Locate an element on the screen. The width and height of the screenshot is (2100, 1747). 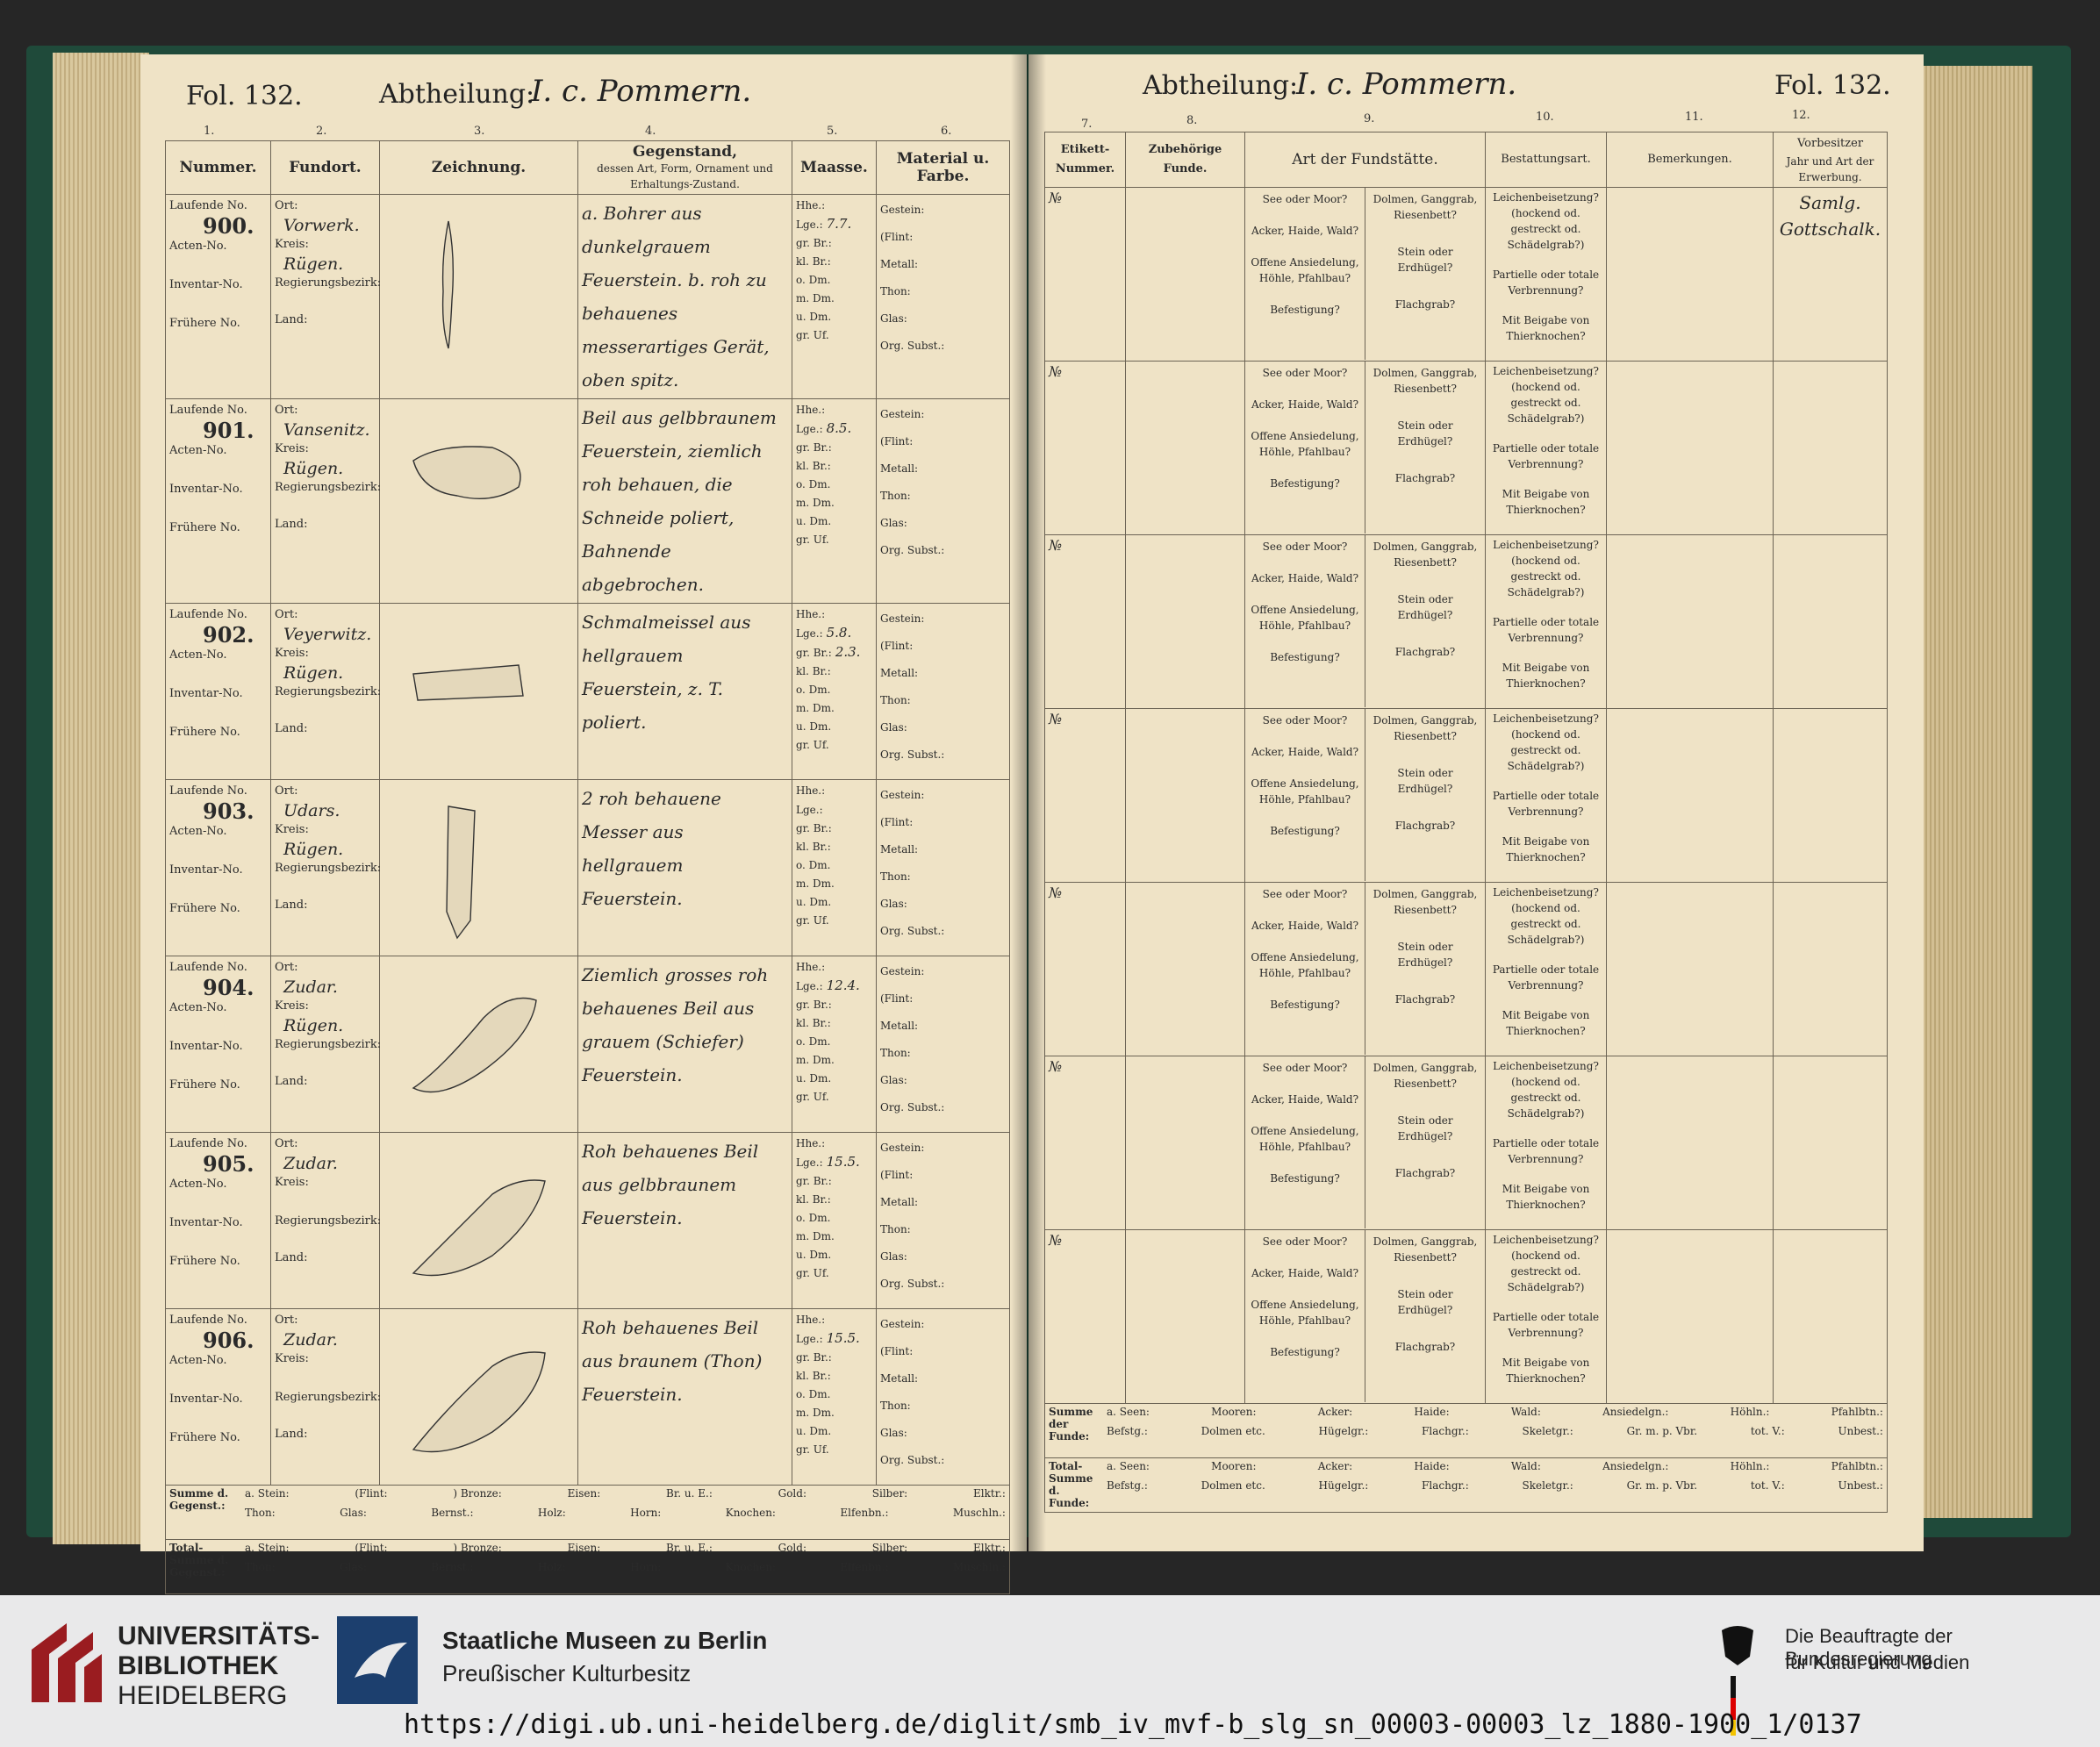
zeichnung-cell is located at coordinates (478, 868).